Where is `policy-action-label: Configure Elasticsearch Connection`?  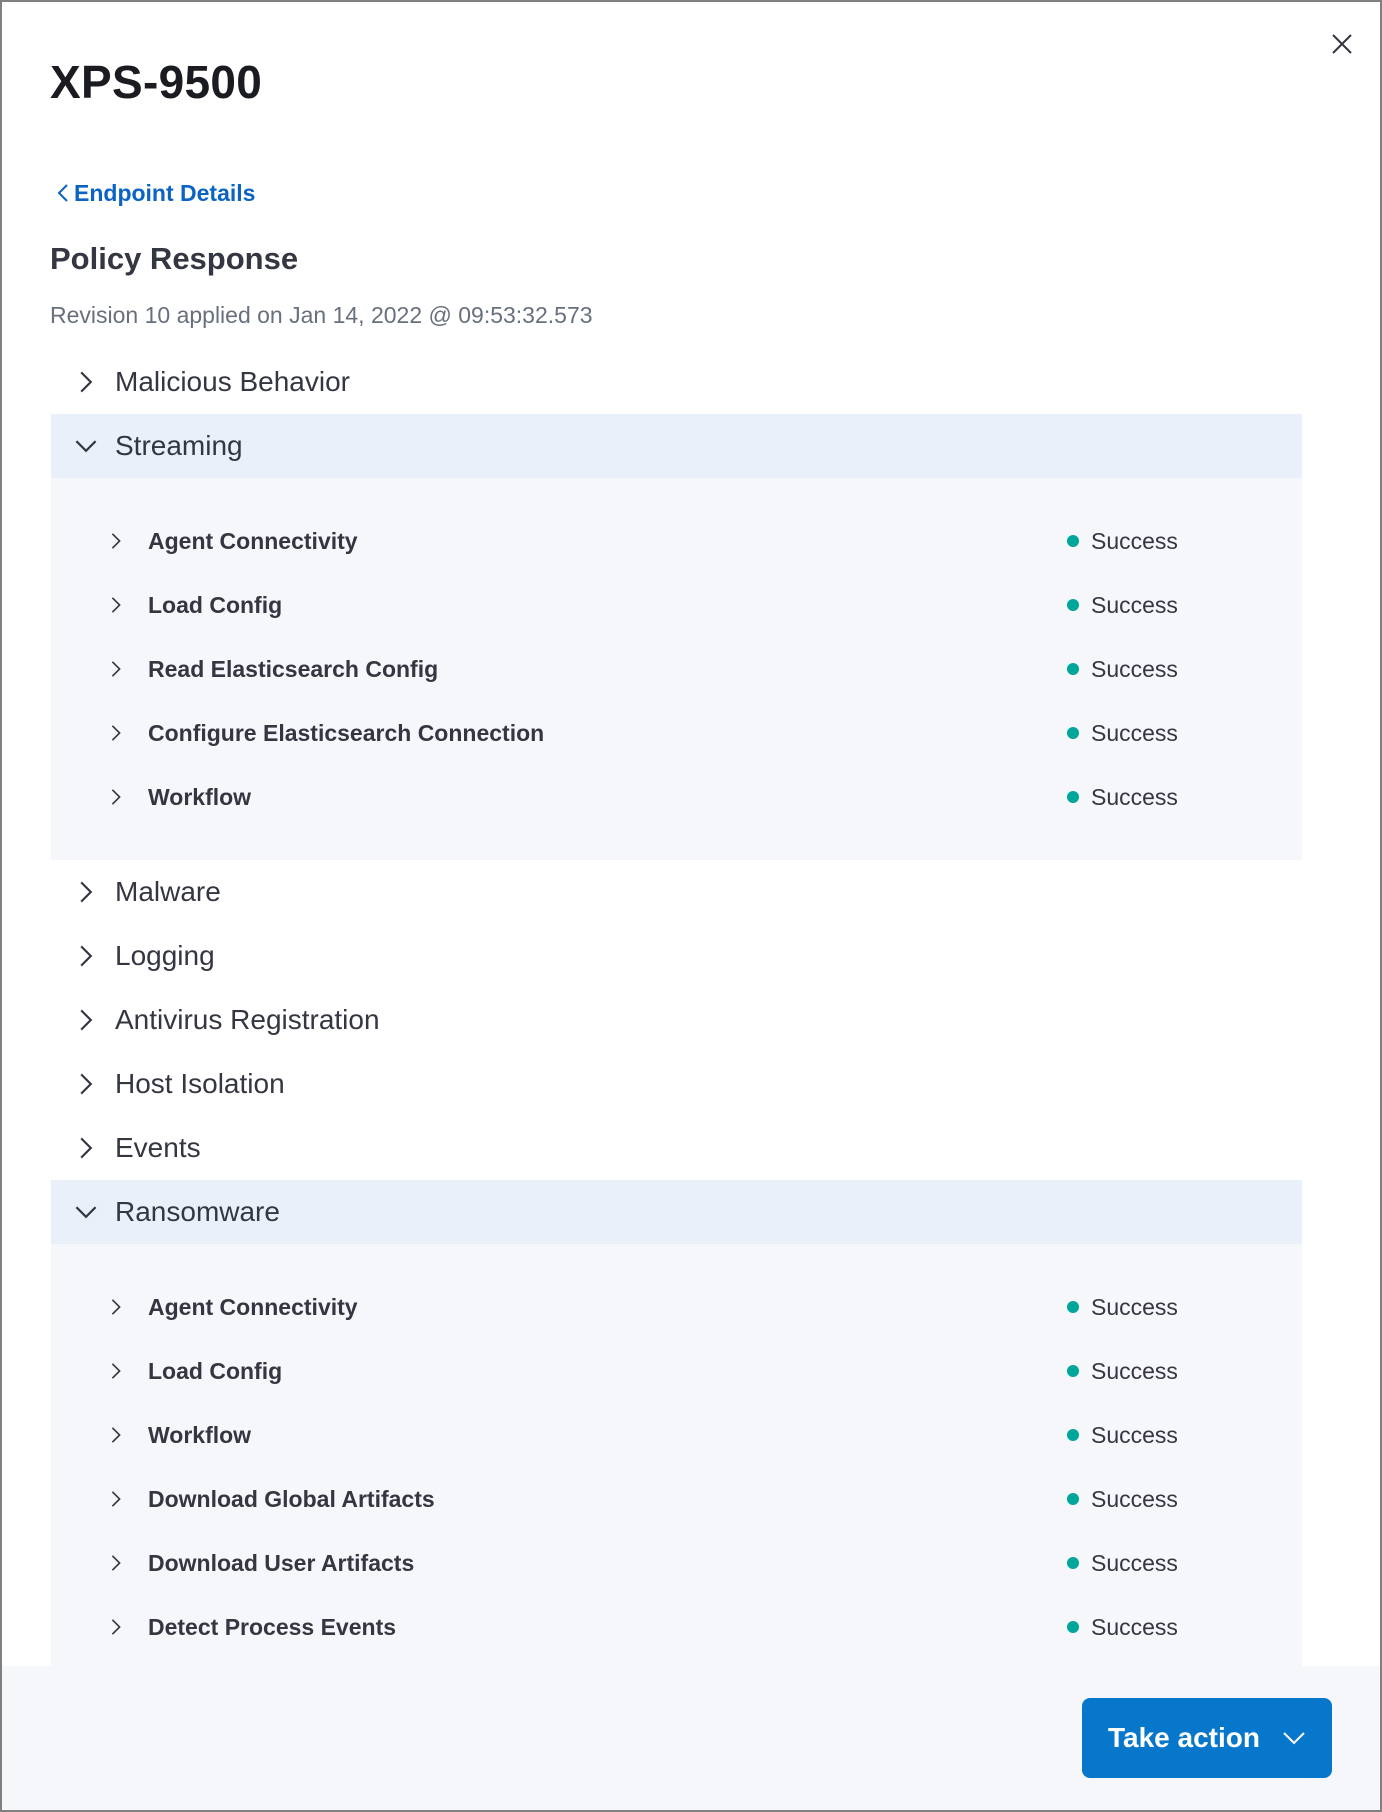
policy-action-label: Configure Elasticsearch Connection is located at coordinates (346, 732).